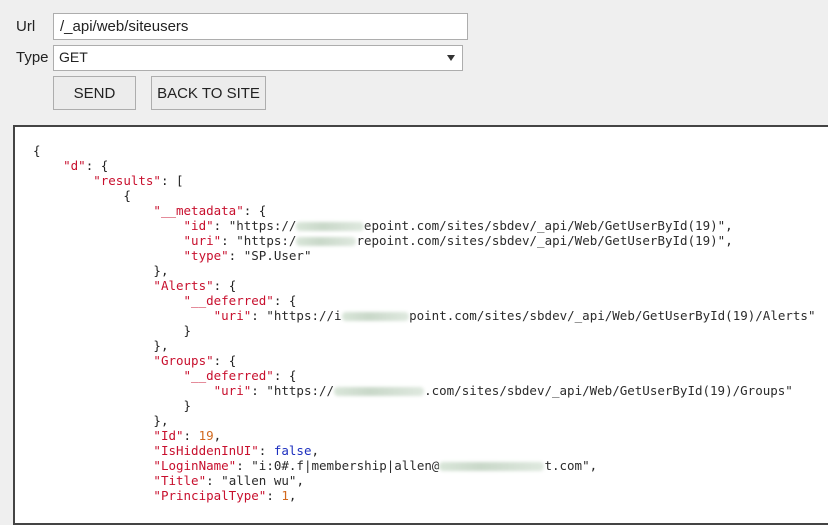  Describe the element at coordinates (424, 255) in the screenshot. I see `code-line: "type": "SP.User"` at that location.